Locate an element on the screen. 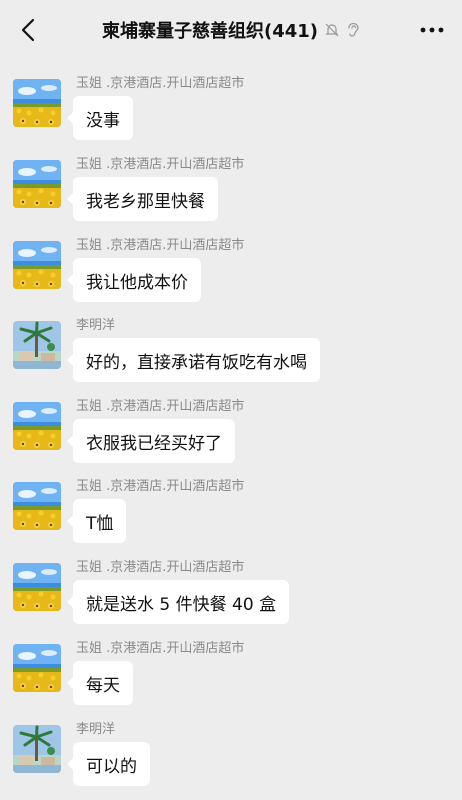  title-area: 柬埔寨量子慈善组织(441) is located at coordinates (231, 30).